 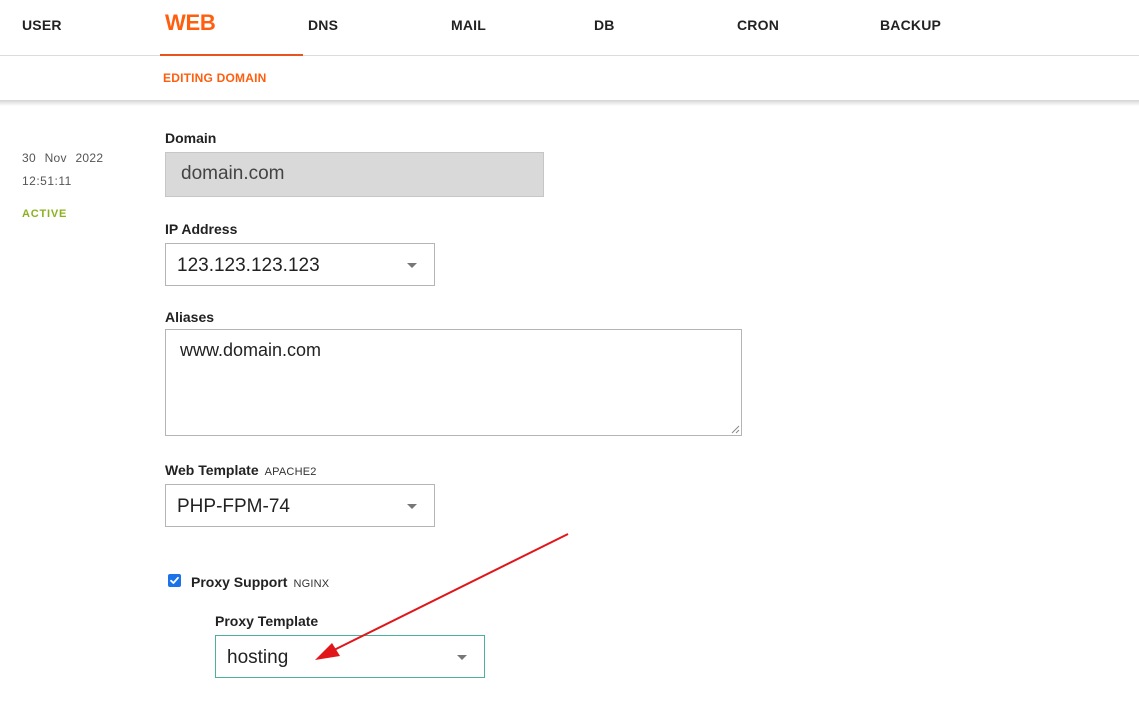 What do you see at coordinates (290, 472) in the screenshot?
I see `web-template-hint: APACHE2` at bounding box center [290, 472].